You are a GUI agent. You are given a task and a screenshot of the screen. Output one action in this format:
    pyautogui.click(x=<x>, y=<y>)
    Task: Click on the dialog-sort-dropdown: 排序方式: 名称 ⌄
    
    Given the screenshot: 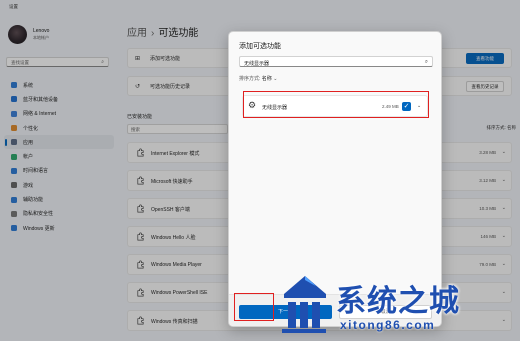 What is the action you would take?
    pyautogui.click(x=258, y=78)
    